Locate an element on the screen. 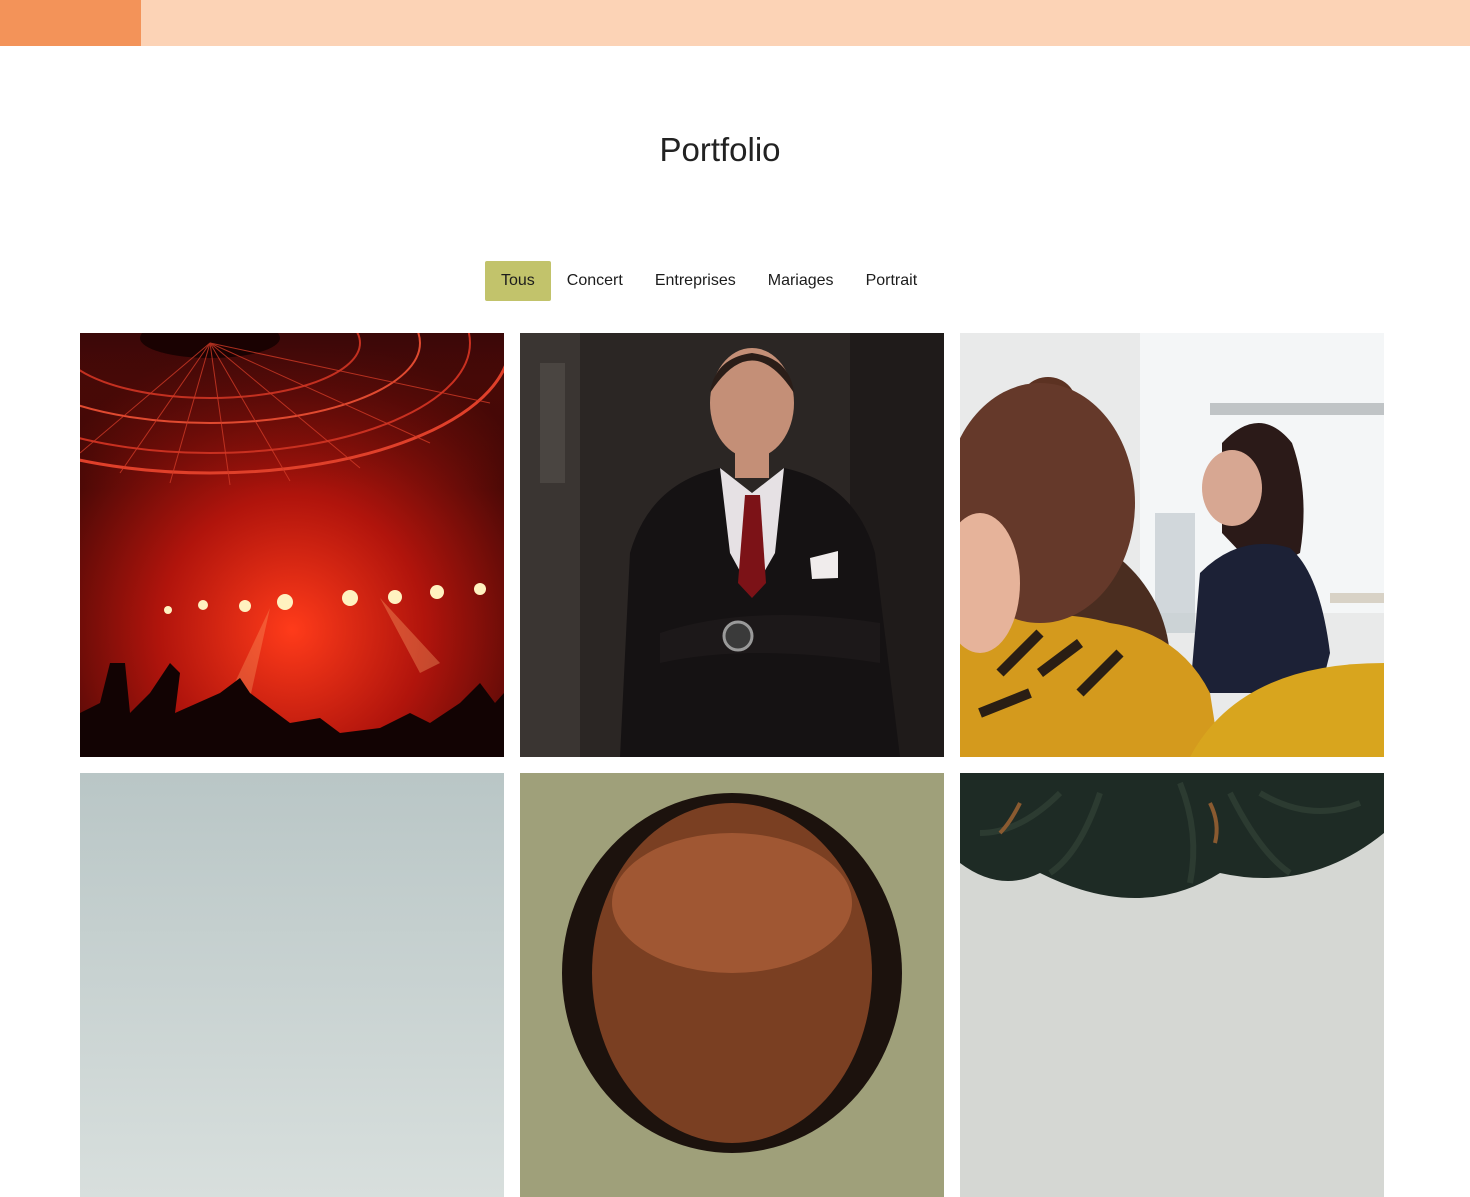  man-portrait-photo is located at coordinates (732, 985).